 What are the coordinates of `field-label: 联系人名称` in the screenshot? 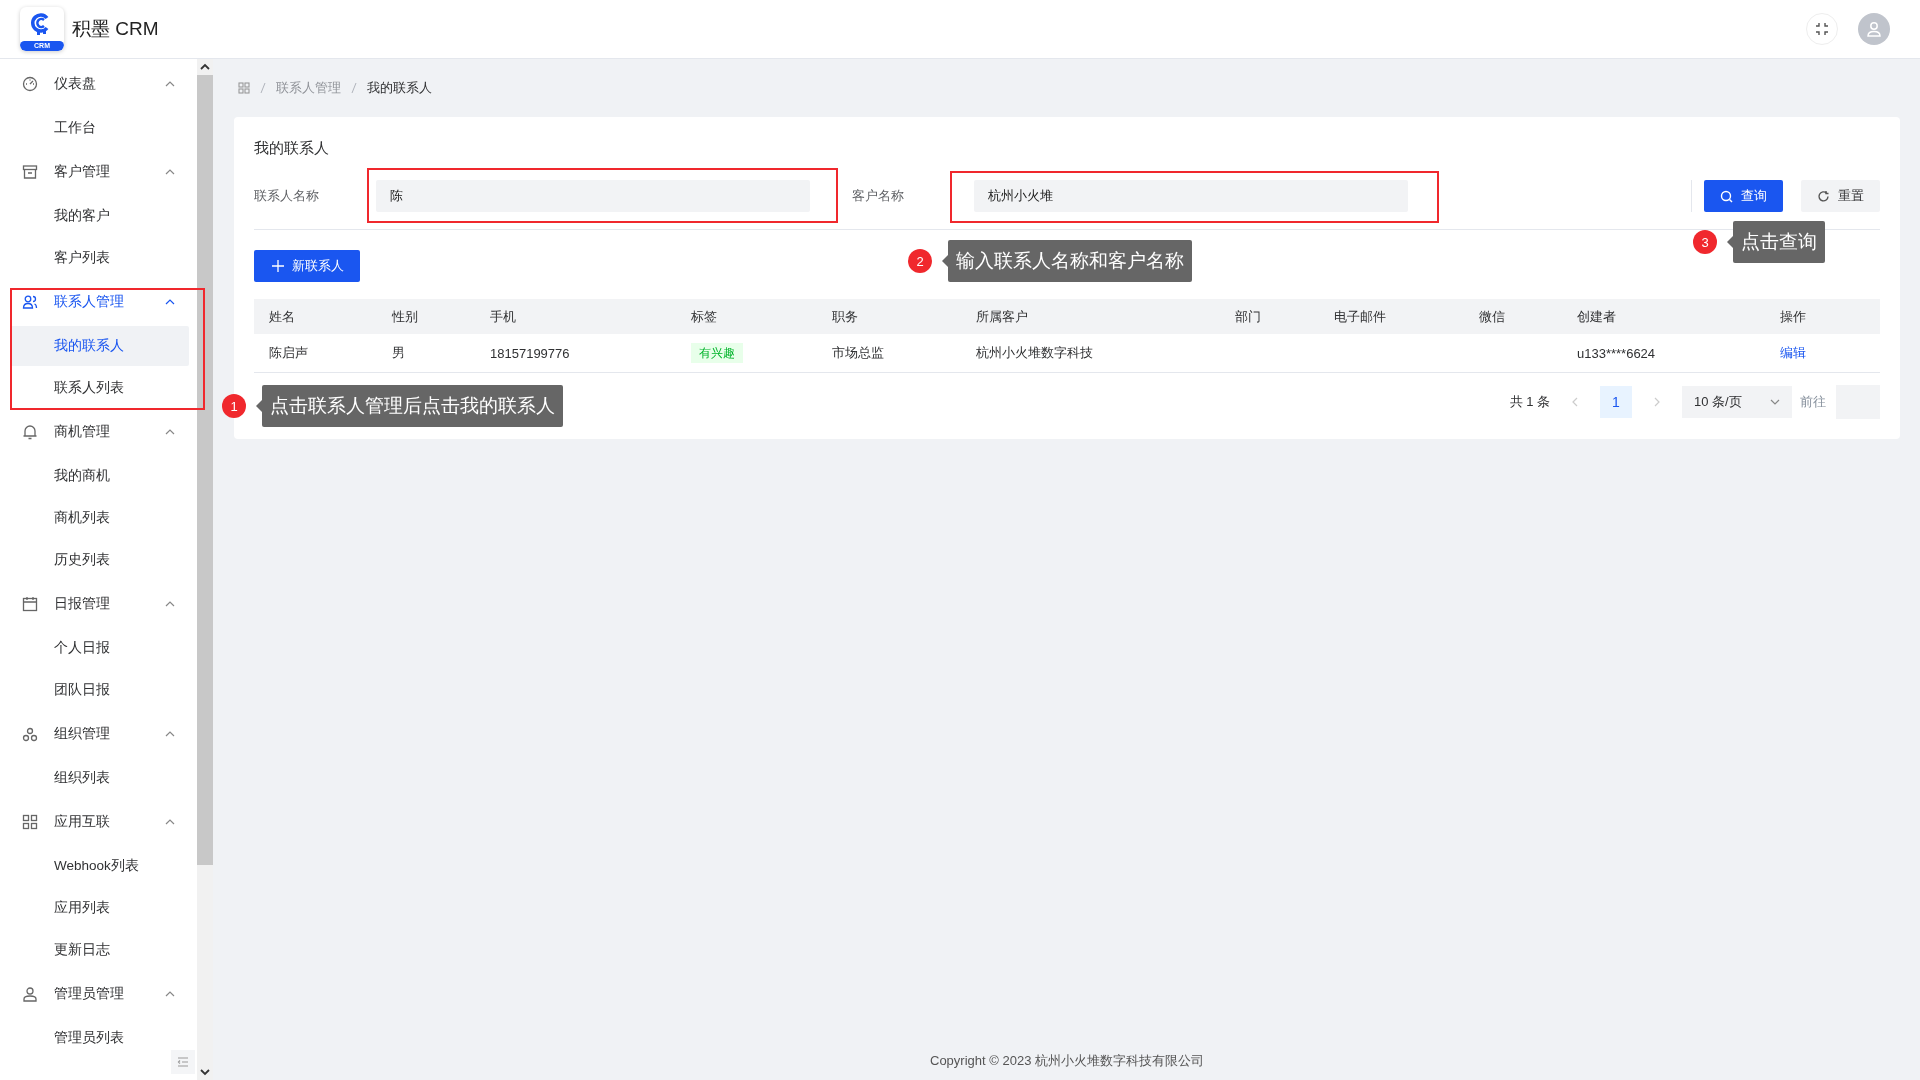 It's located at (287, 196).